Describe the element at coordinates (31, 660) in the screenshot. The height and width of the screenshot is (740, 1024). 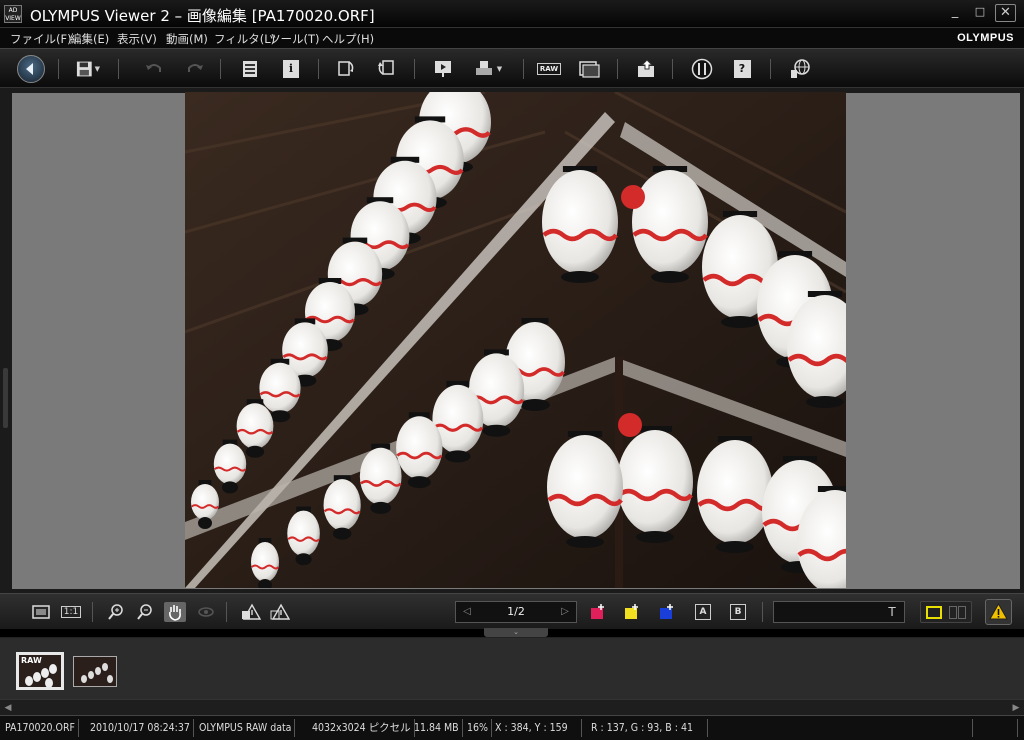
I see `raw-tag: RAW` at that location.